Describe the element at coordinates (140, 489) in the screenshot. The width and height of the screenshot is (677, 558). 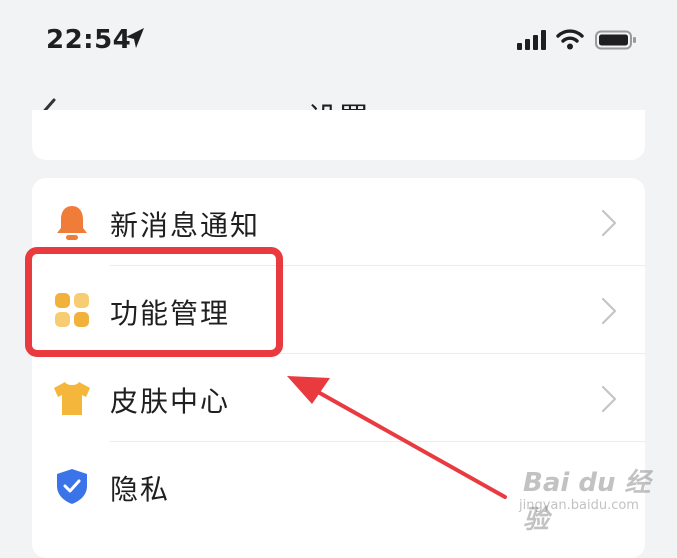
I see `settings-item-label: 隐私` at that location.